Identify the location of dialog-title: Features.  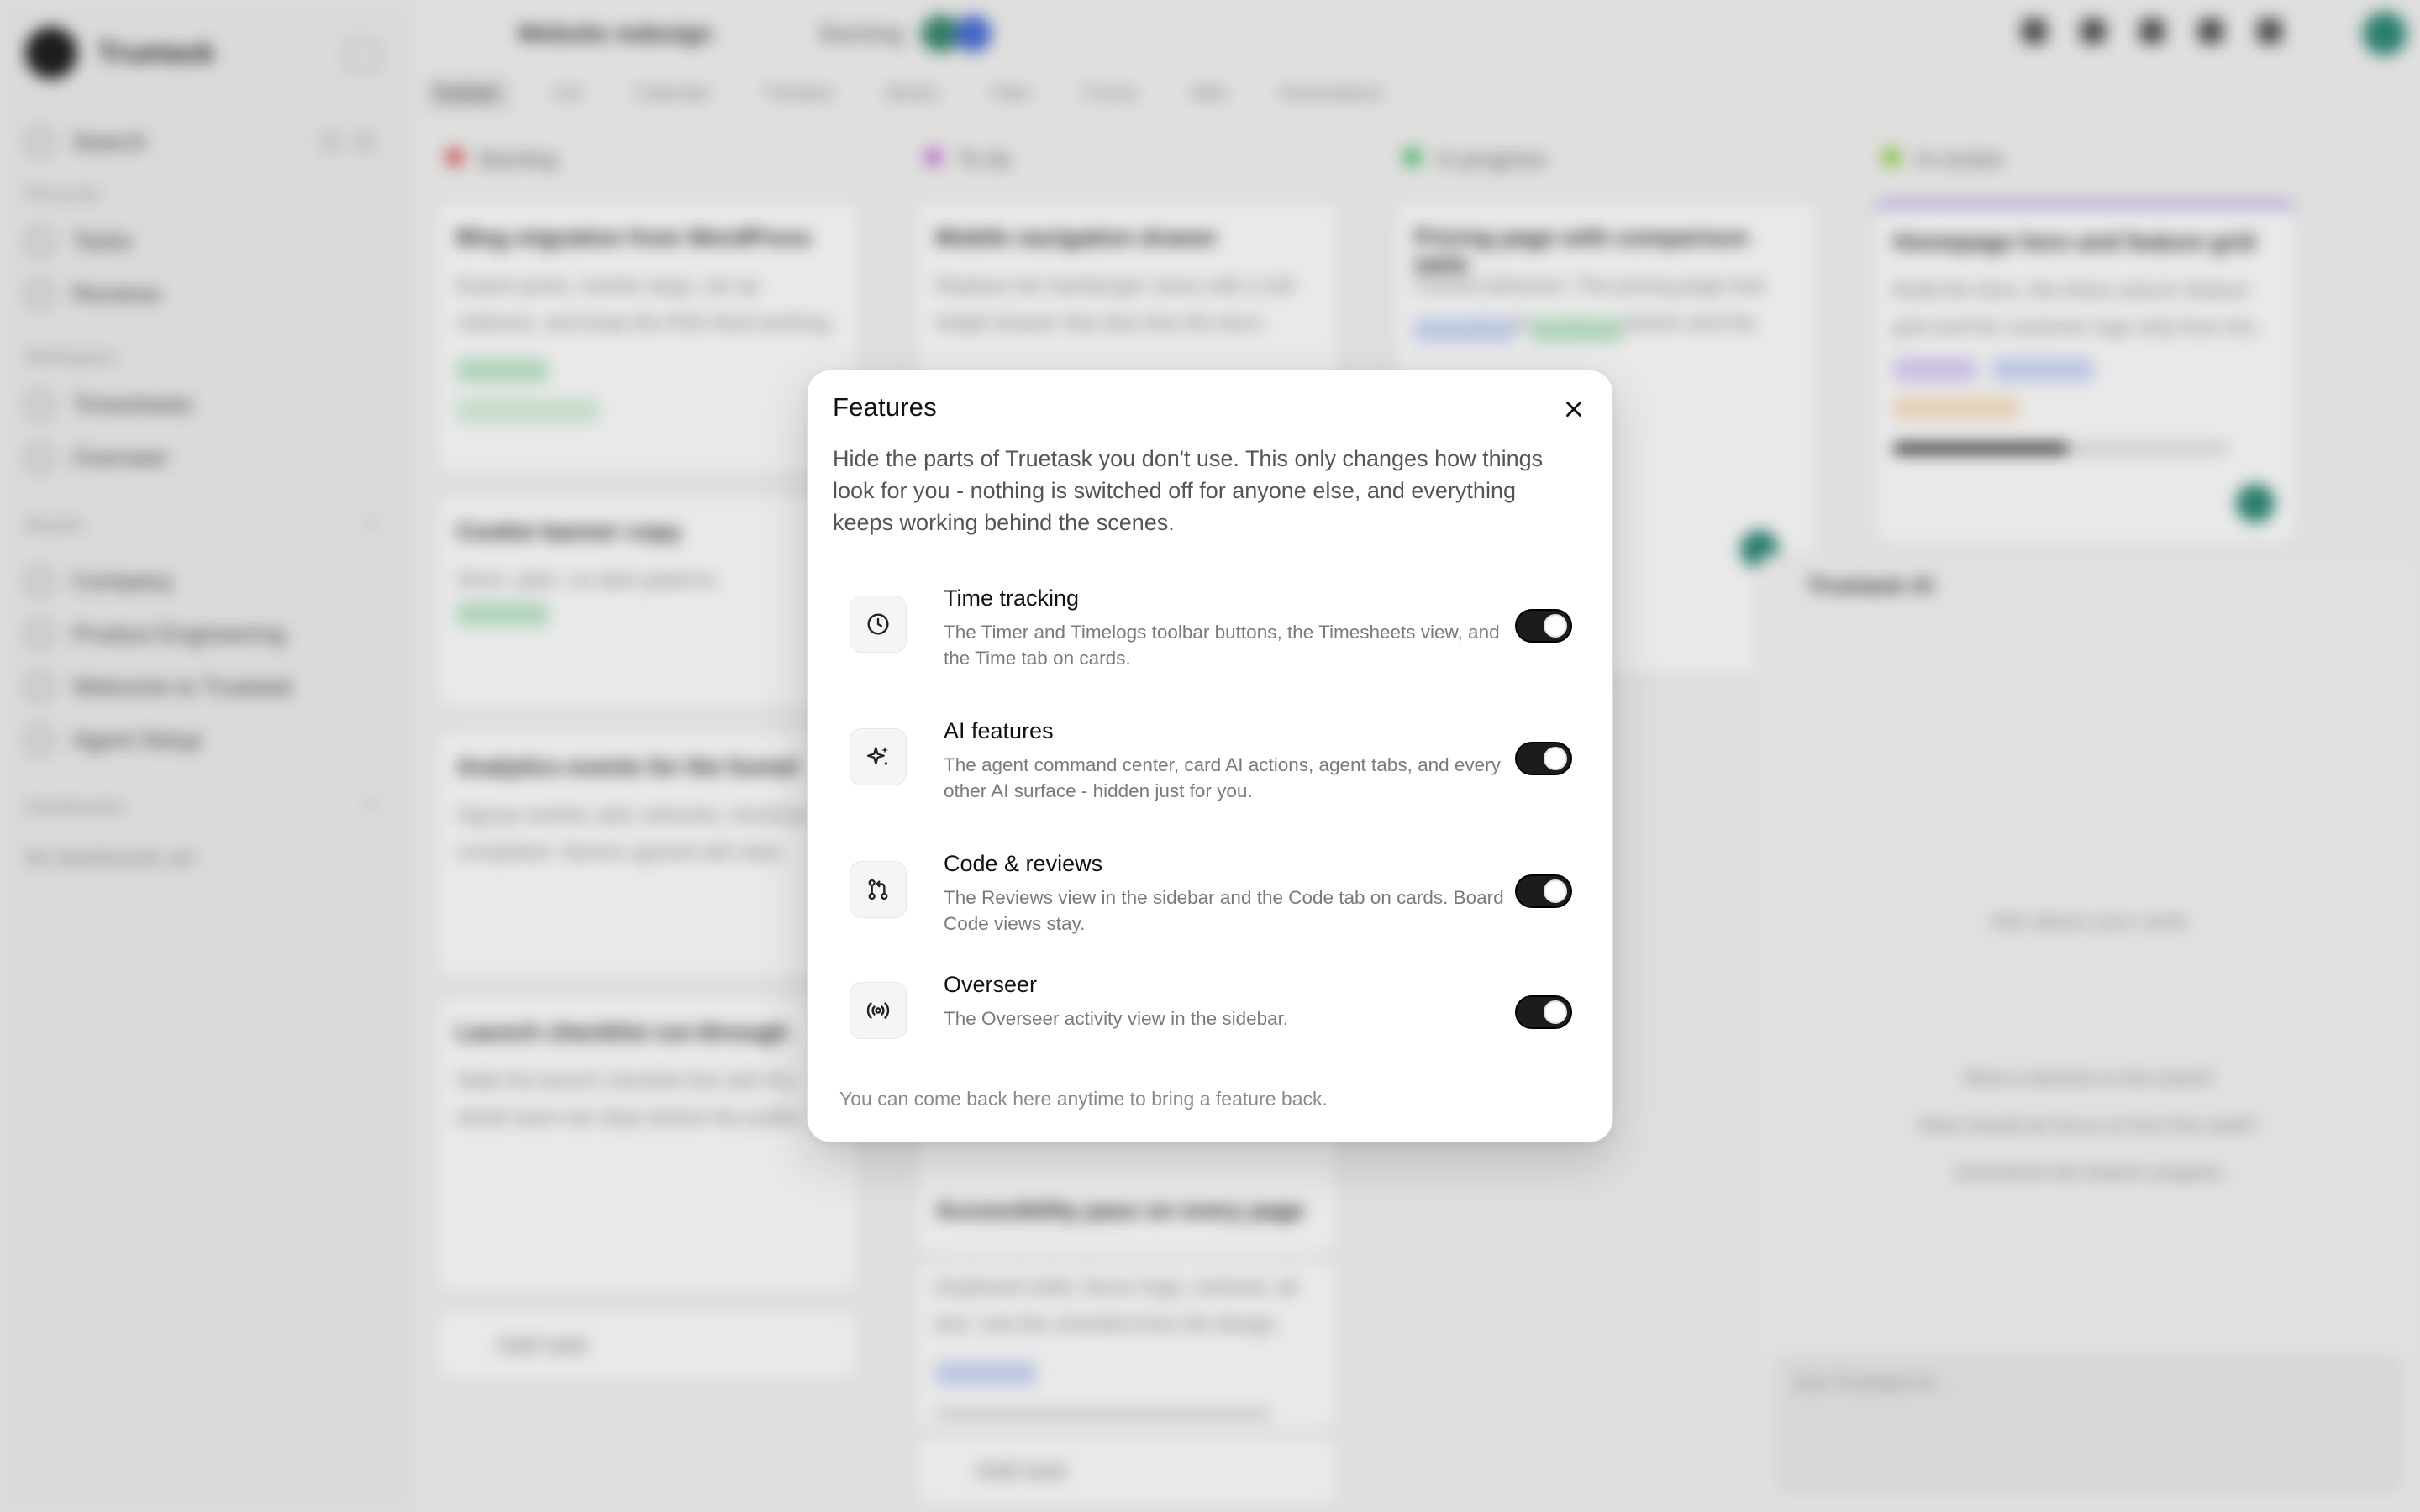
(885, 407).